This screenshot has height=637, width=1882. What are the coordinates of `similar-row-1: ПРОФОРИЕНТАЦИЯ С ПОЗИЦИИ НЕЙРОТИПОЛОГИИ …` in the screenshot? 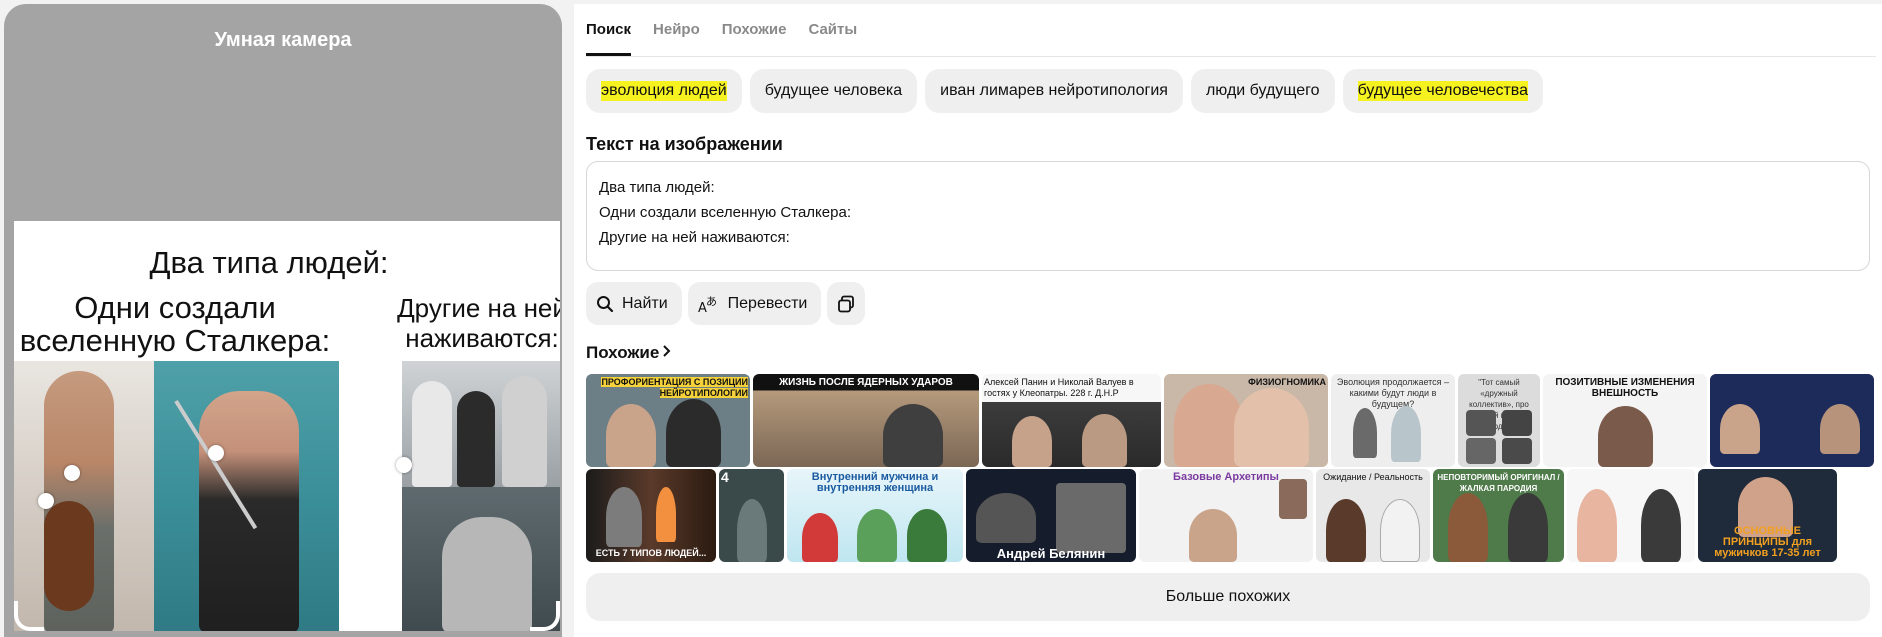 It's located at (1230, 420).